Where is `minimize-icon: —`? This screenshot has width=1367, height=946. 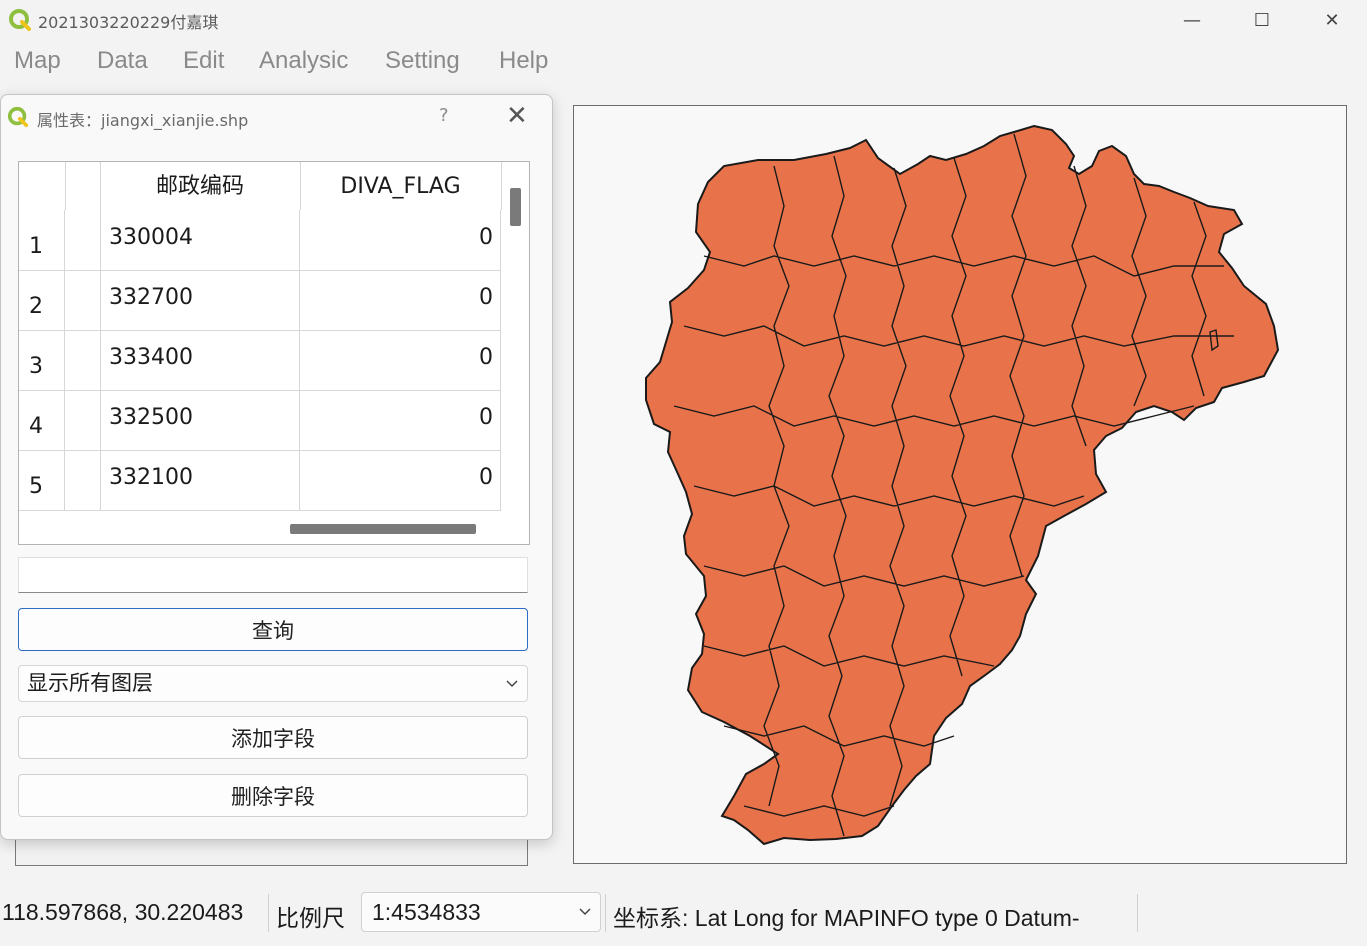 minimize-icon: — is located at coordinates (1192, 20).